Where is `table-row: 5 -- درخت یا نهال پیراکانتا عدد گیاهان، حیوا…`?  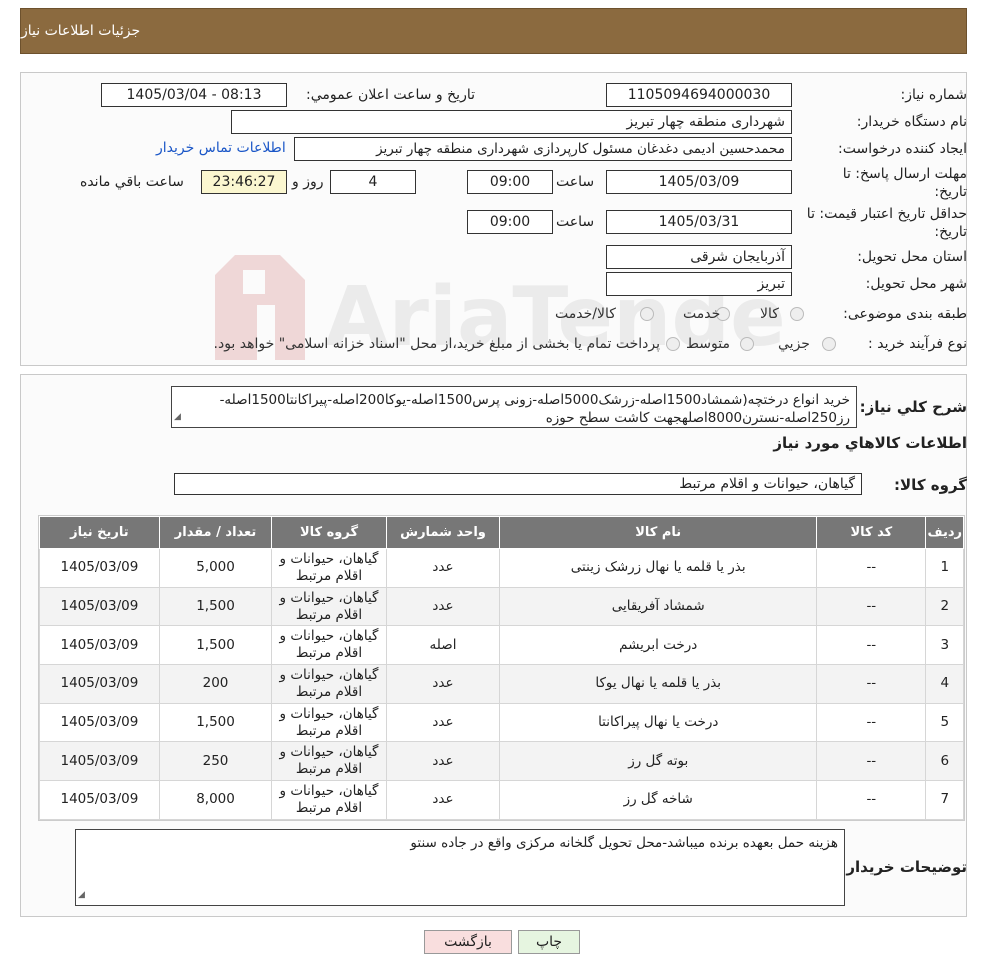
table-row: 5 -- درخت یا نهال پیراکانتا عدد گیاهان، حیوا… is located at coordinates (501, 722).